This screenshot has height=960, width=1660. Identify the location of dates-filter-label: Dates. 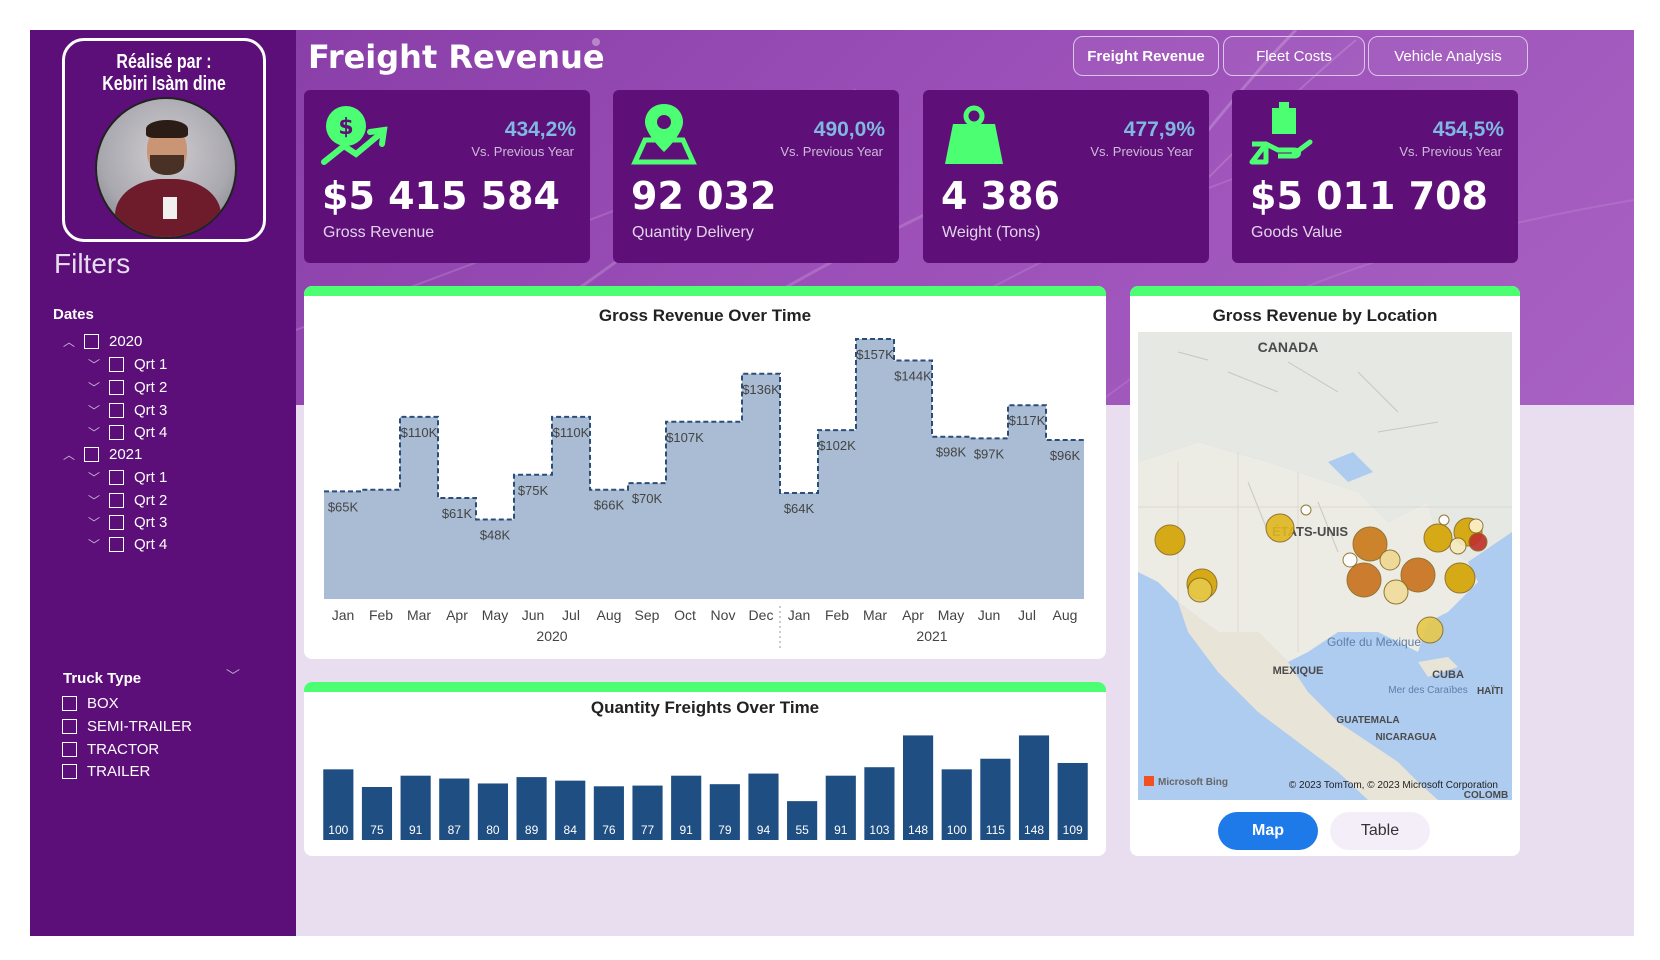
(73, 314).